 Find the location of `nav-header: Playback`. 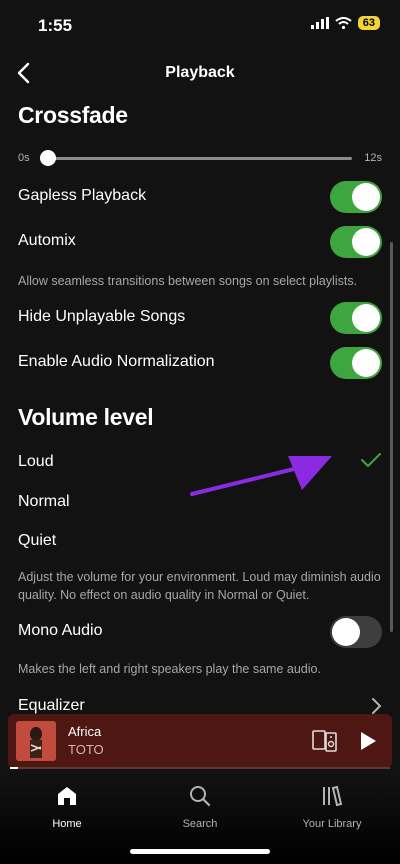

nav-header: Playback is located at coordinates (200, 73).